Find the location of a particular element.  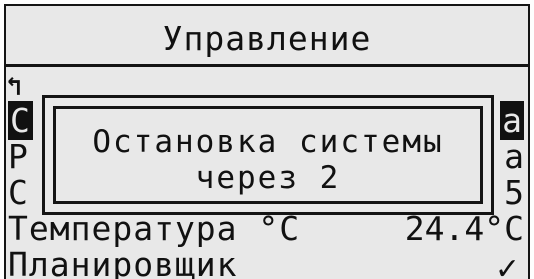

menu-row-2-value: а is located at coordinates (514, 156).